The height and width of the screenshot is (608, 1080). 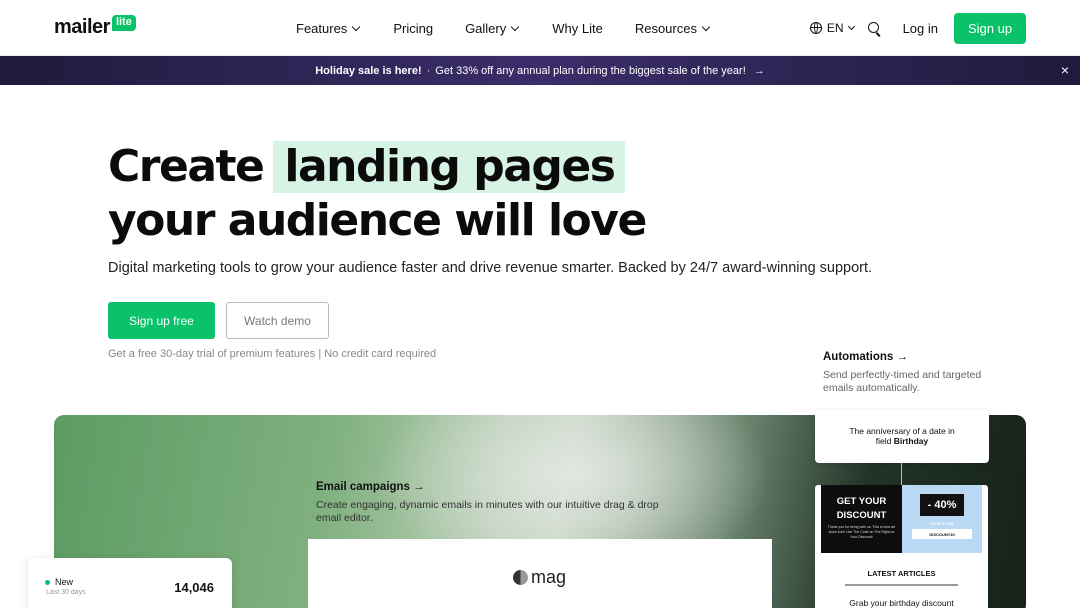 What do you see at coordinates (66, 592) in the screenshot?
I see `stats-period: Last 30 days` at bounding box center [66, 592].